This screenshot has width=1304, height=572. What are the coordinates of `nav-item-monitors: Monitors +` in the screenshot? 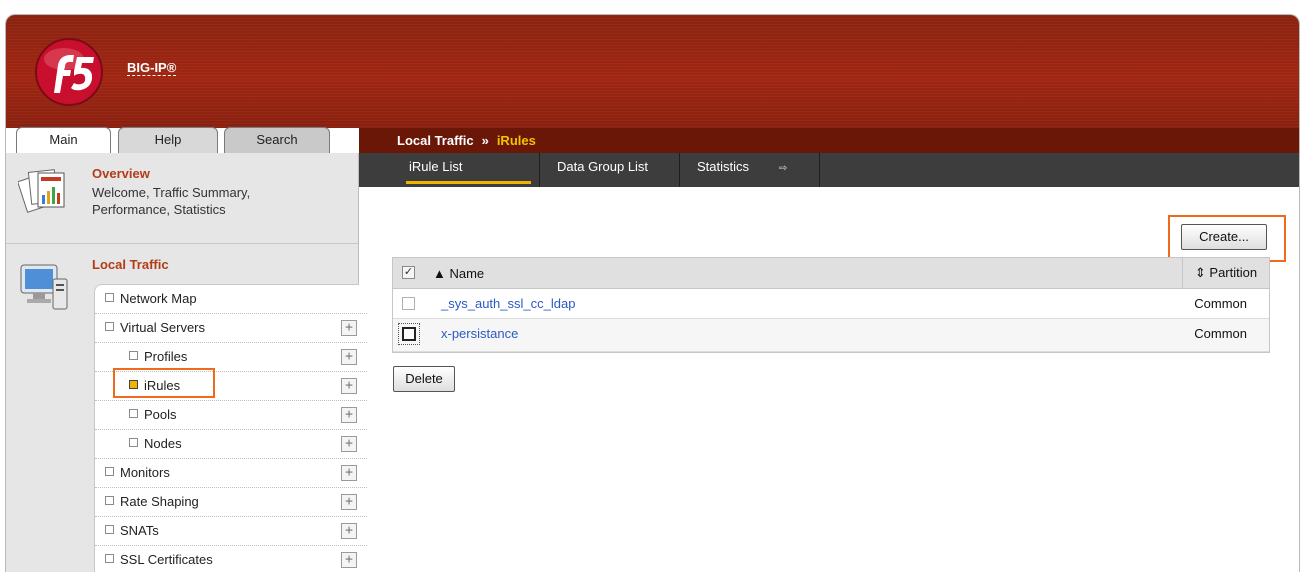 It's located at (231, 473).